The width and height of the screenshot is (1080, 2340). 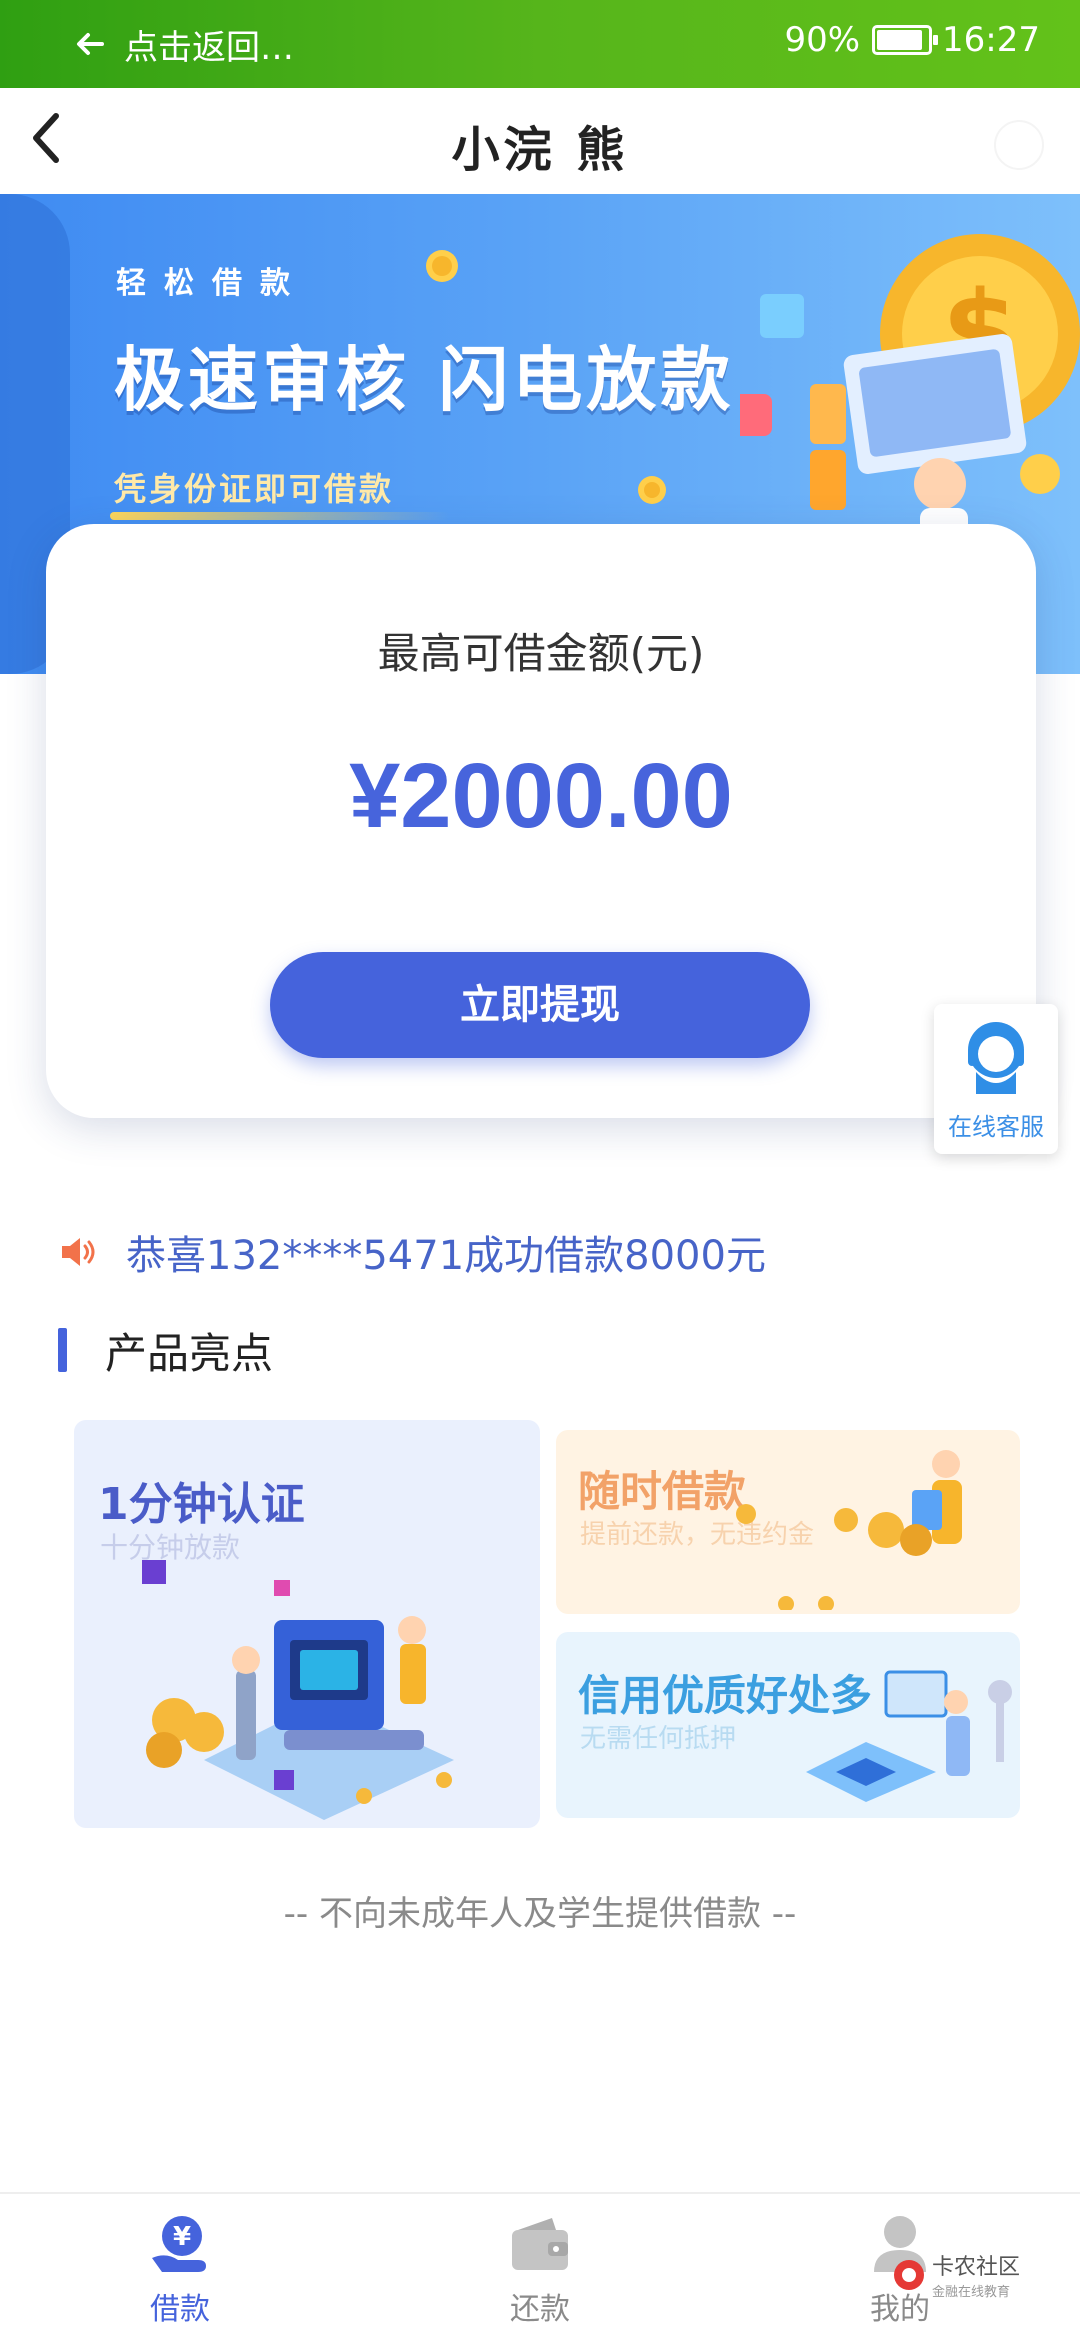 What do you see at coordinates (975, 2267) in the screenshot?
I see `watermark-title: 卡农社区` at bounding box center [975, 2267].